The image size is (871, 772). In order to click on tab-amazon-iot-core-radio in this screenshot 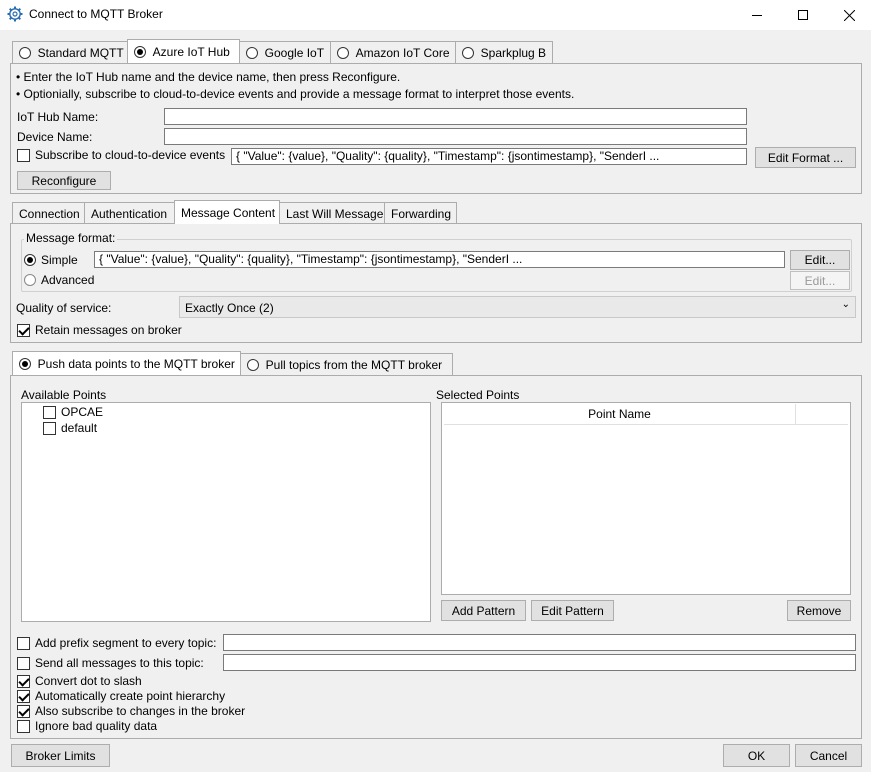, I will do `click(343, 52)`.